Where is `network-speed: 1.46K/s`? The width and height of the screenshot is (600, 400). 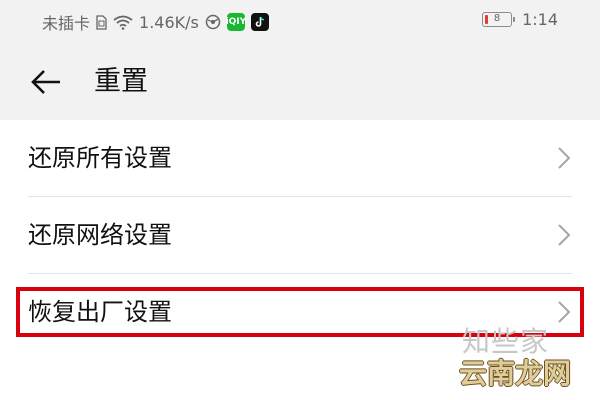 network-speed: 1.46K/s is located at coordinates (169, 22).